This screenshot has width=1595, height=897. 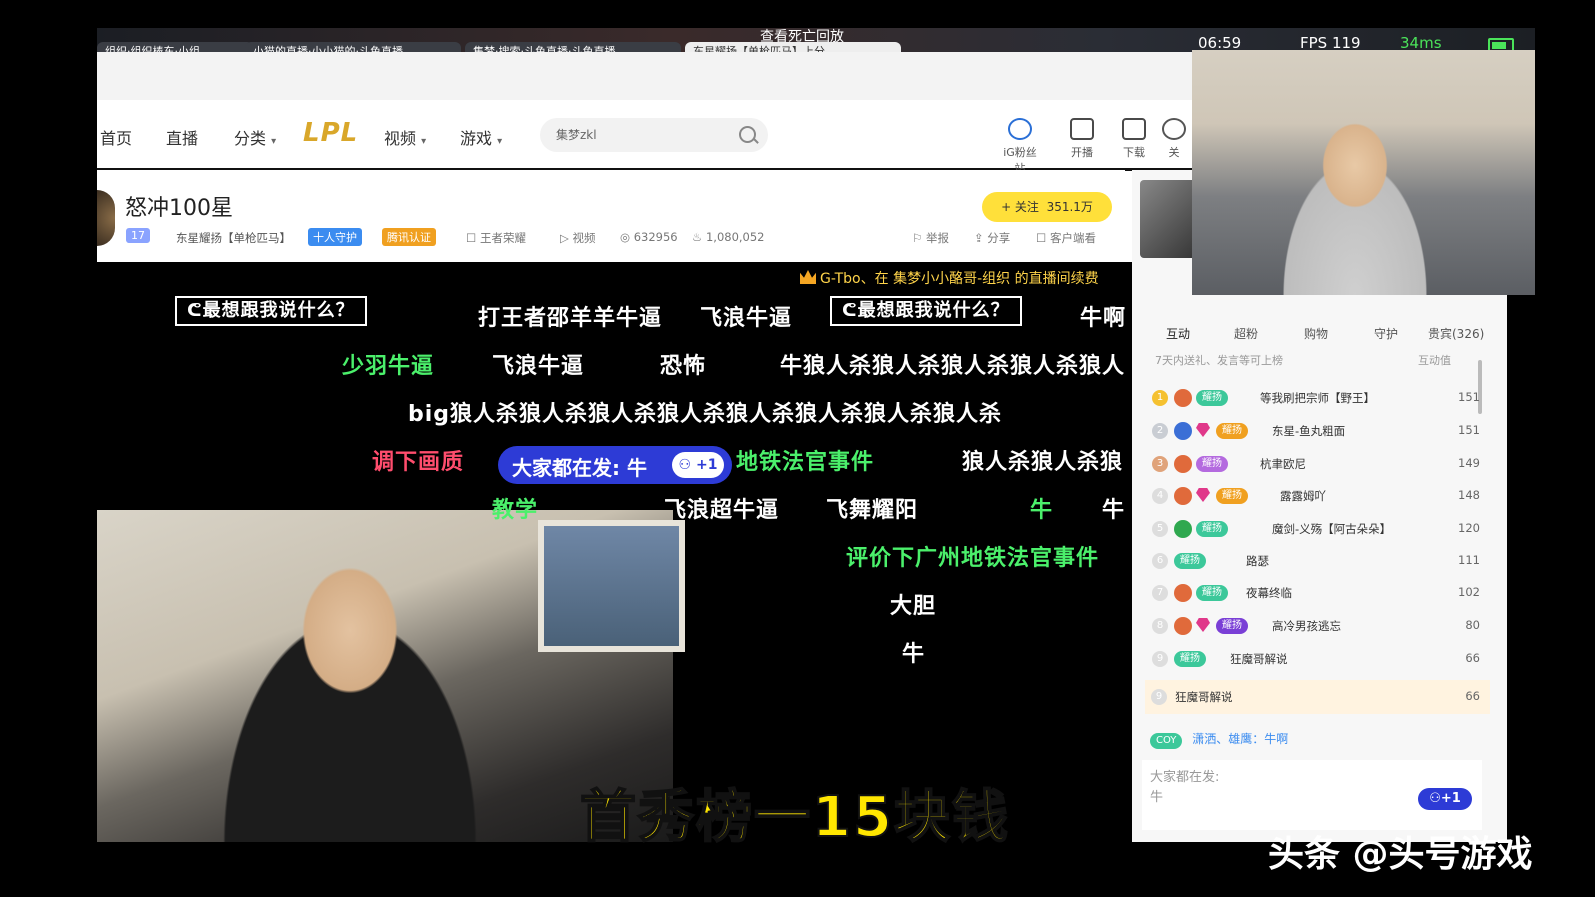 What do you see at coordinates (1259, 659) in the screenshot?
I see `rank-nick: 狂魔哥解说` at bounding box center [1259, 659].